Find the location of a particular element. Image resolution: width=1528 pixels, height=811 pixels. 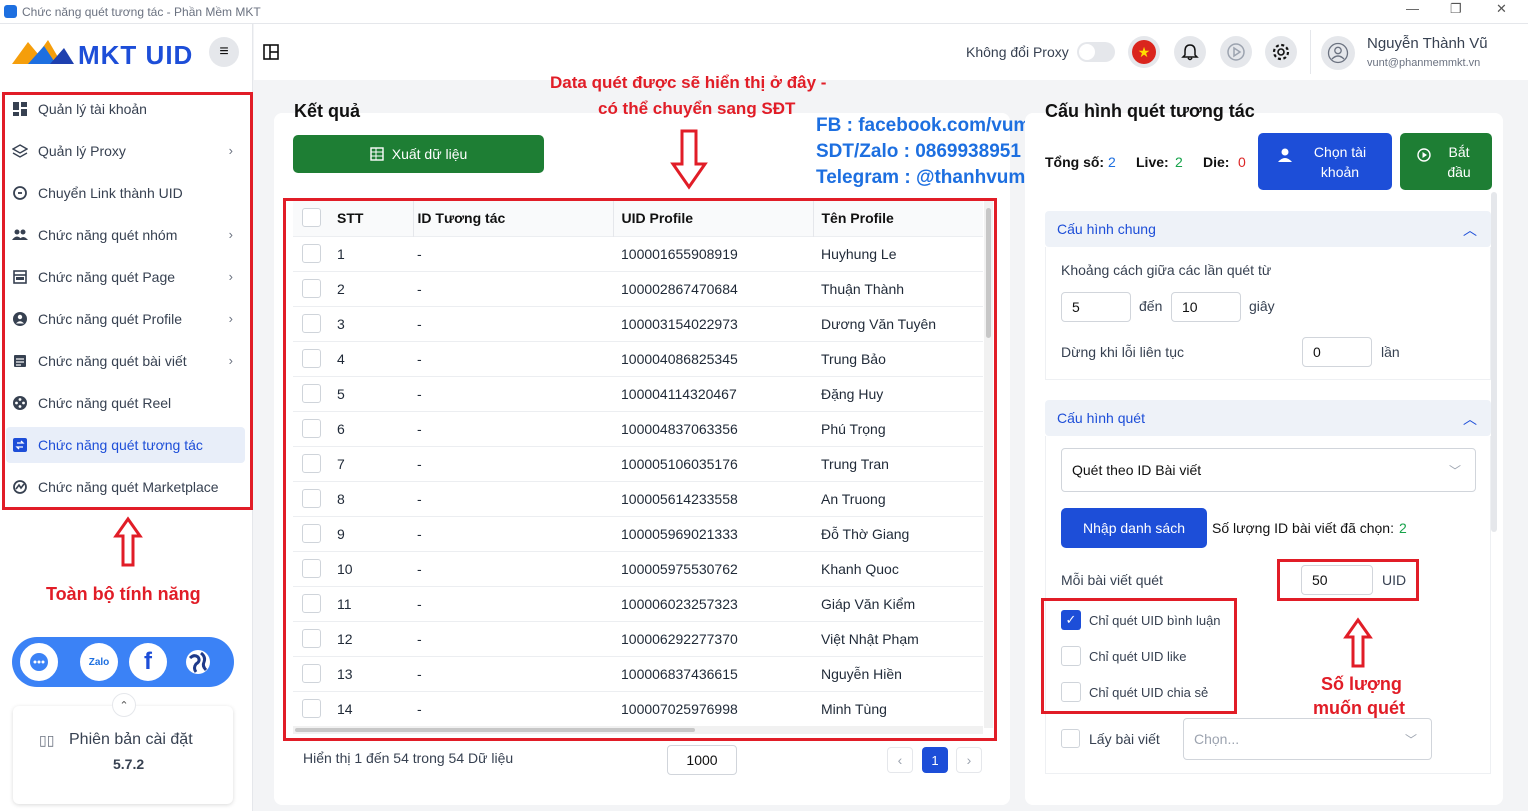

down-arrow-annotation-icon is located at coordinates (689, 159).